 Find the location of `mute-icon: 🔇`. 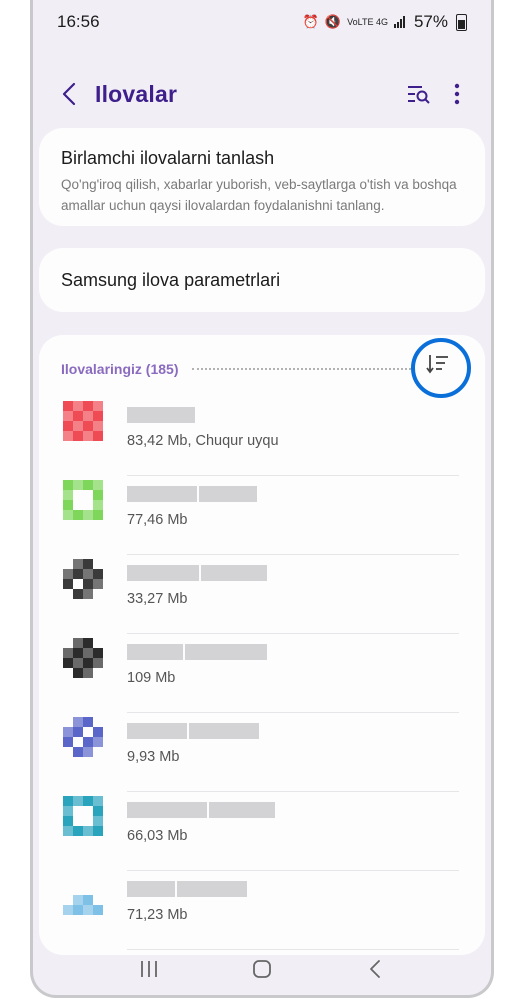

mute-icon: 🔇 is located at coordinates (333, 21).